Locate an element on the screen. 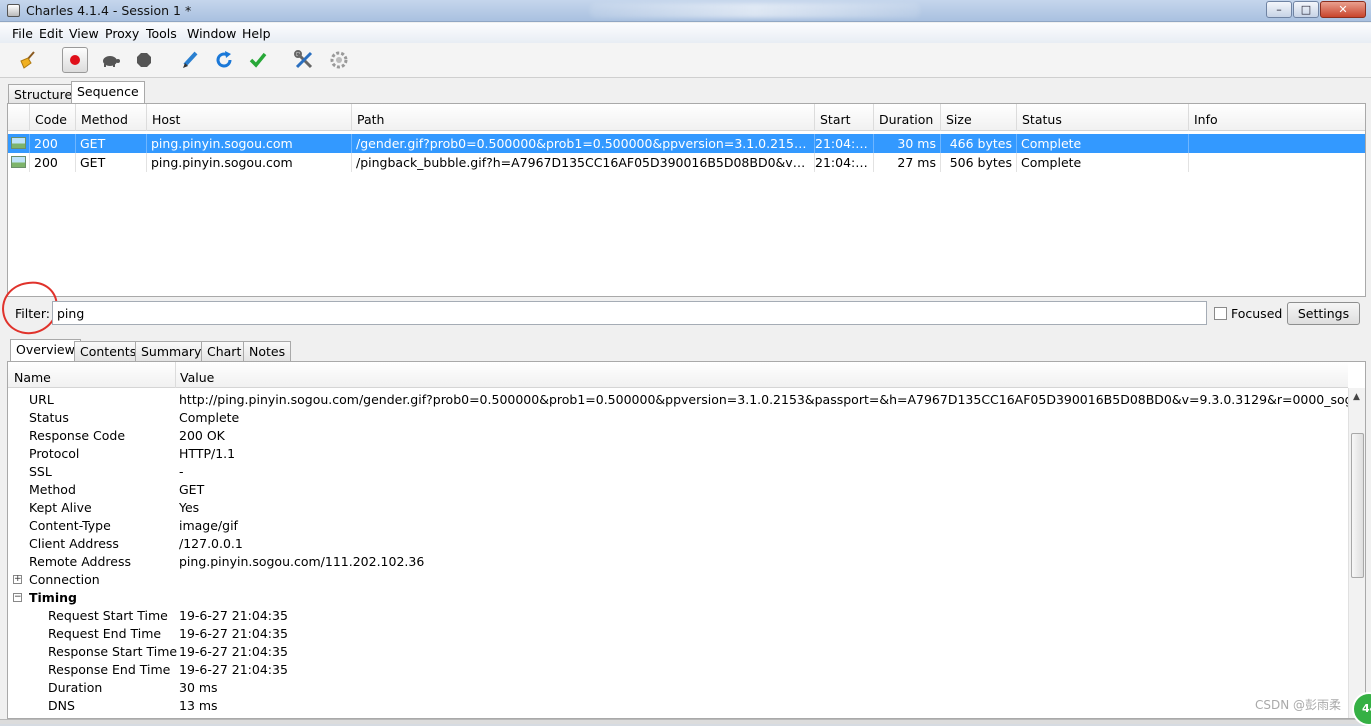  prop-name: SSL is located at coordinates (40, 471).